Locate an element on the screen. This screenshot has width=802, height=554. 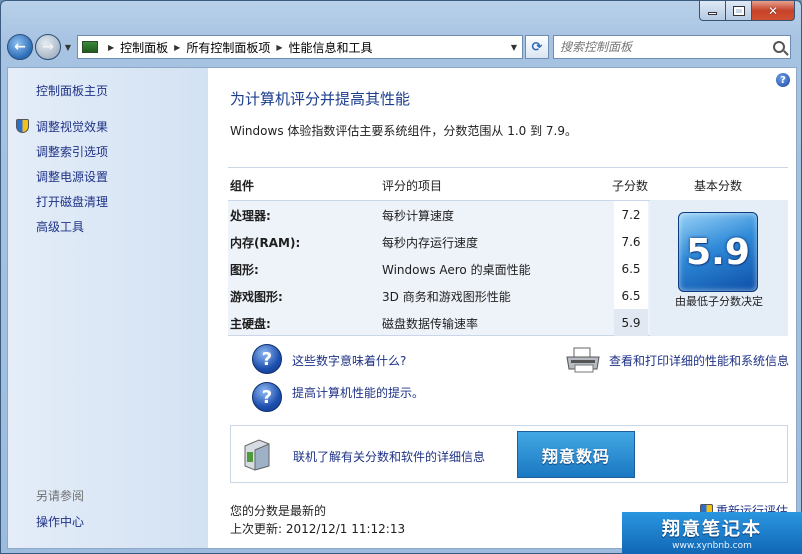
intro-text: Windows 体验指数评估主要系统组件，分数范围从 1.0 到 7.9。 is located at coordinates (403, 131).